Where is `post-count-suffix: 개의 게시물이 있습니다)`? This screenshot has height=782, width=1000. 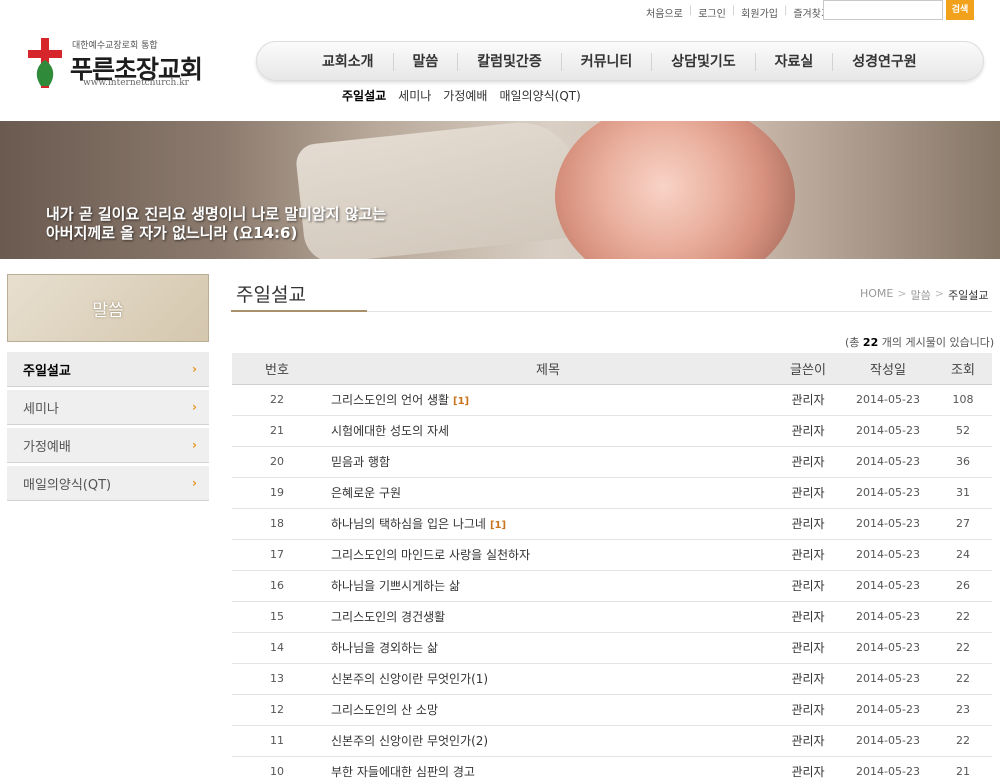 post-count-suffix: 개의 게시물이 있습니다) is located at coordinates (938, 342).